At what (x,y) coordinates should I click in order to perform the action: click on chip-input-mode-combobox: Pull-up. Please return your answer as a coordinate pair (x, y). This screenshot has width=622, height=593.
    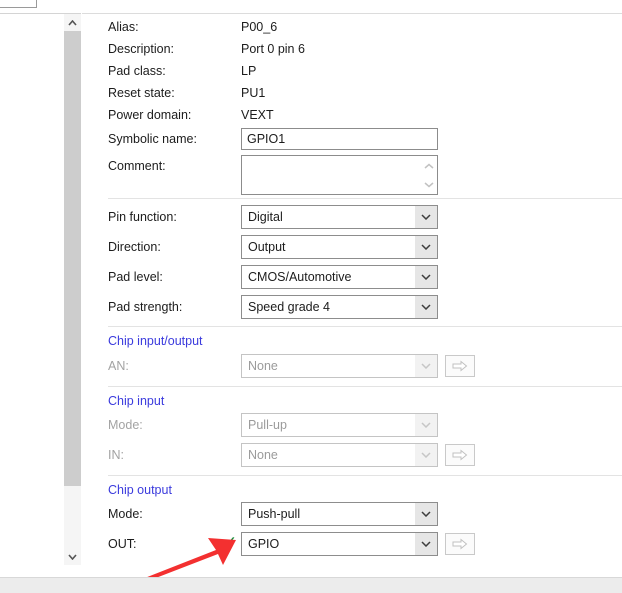
    Looking at the image, I should click on (339, 425).